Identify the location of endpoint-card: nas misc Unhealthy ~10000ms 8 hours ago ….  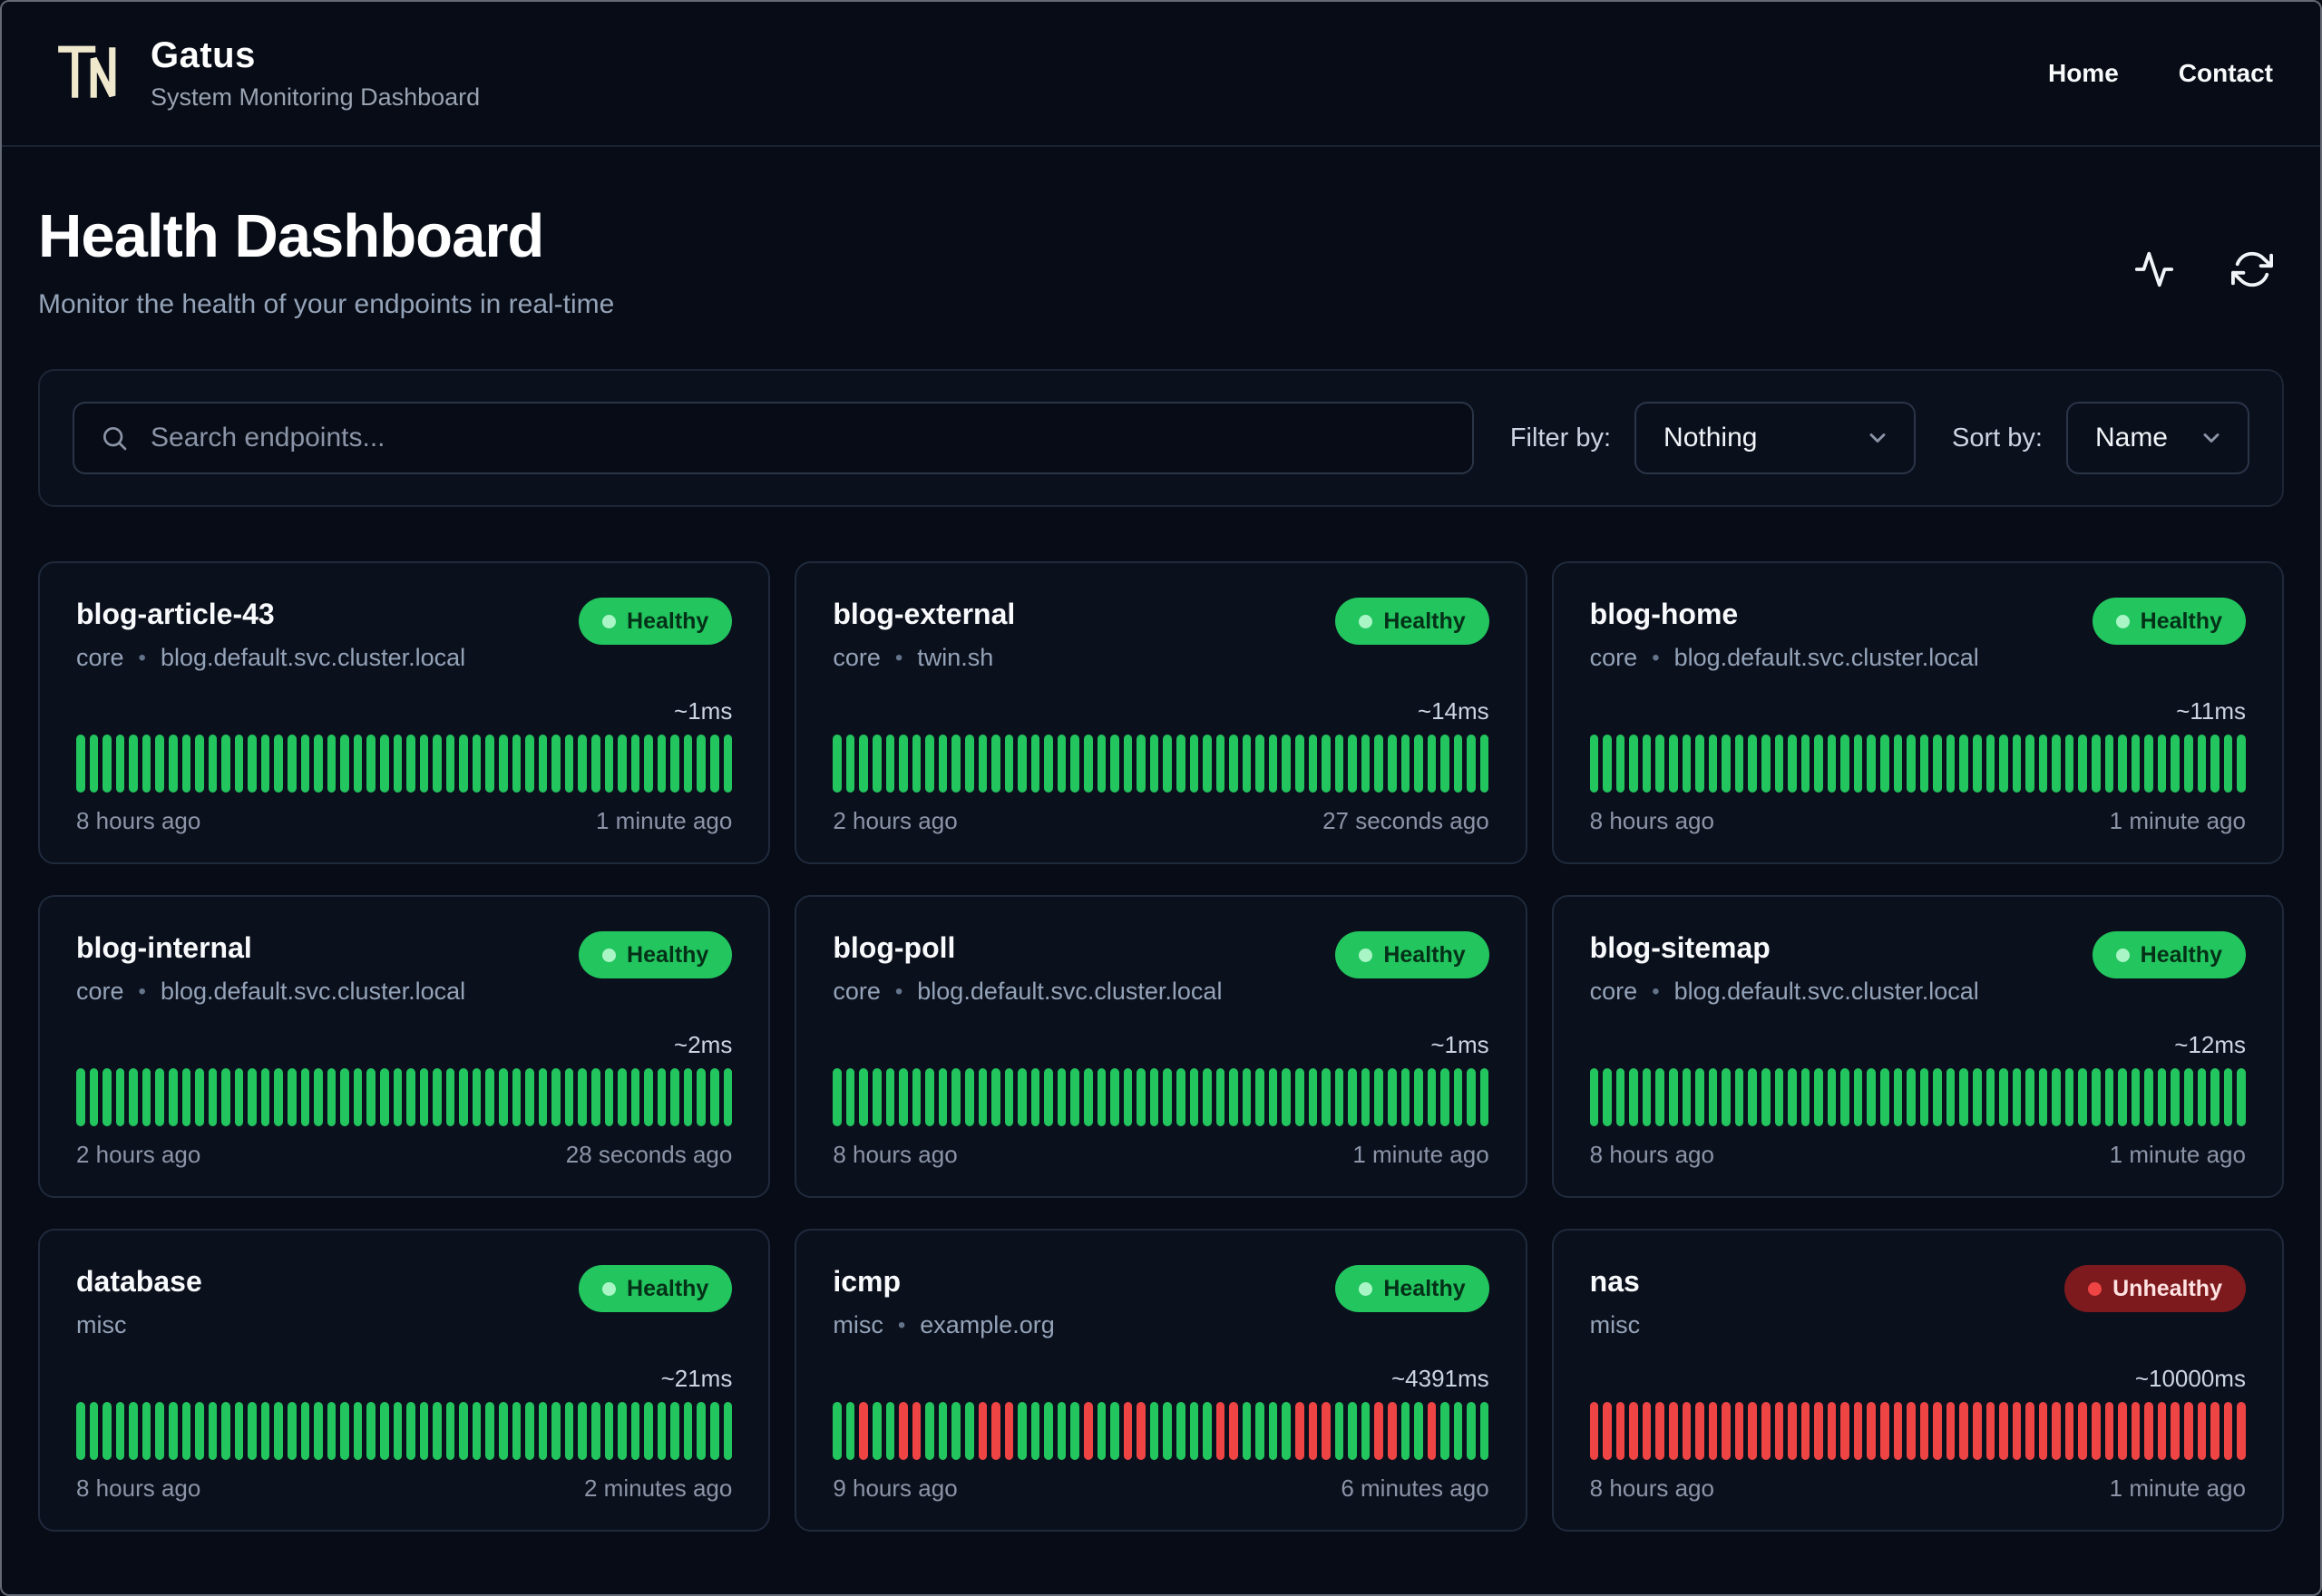
(1917, 1380).